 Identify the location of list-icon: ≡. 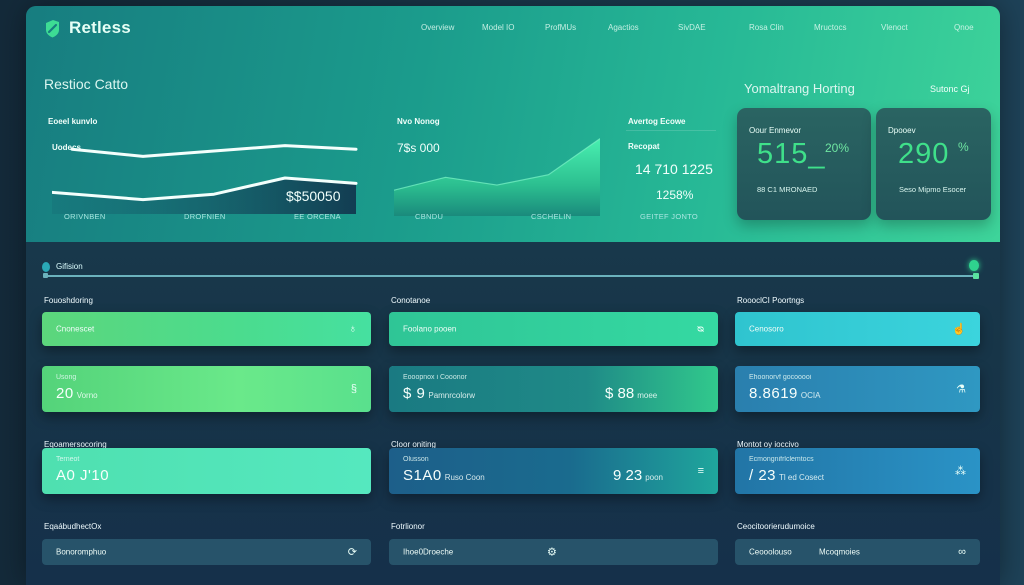
(701, 471).